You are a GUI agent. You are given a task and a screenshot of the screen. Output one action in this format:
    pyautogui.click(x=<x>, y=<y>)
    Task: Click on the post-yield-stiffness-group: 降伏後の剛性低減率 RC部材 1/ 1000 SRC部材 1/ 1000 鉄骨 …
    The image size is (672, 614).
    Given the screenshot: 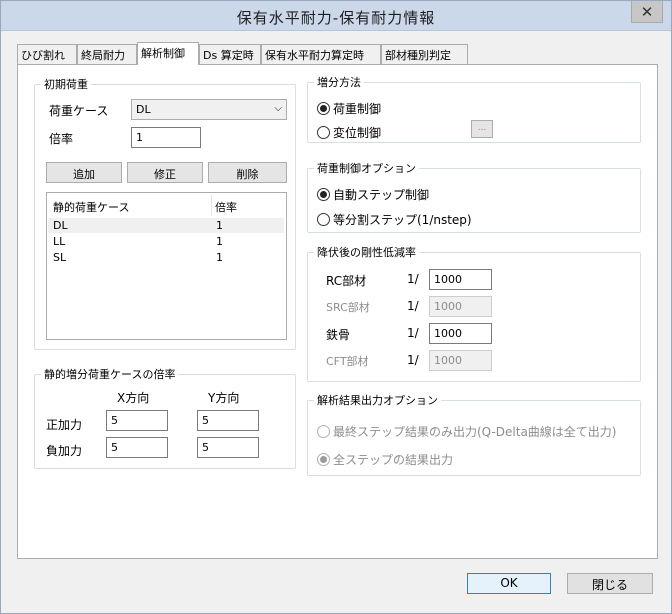 What is the action you would take?
    pyautogui.click(x=474, y=313)
    